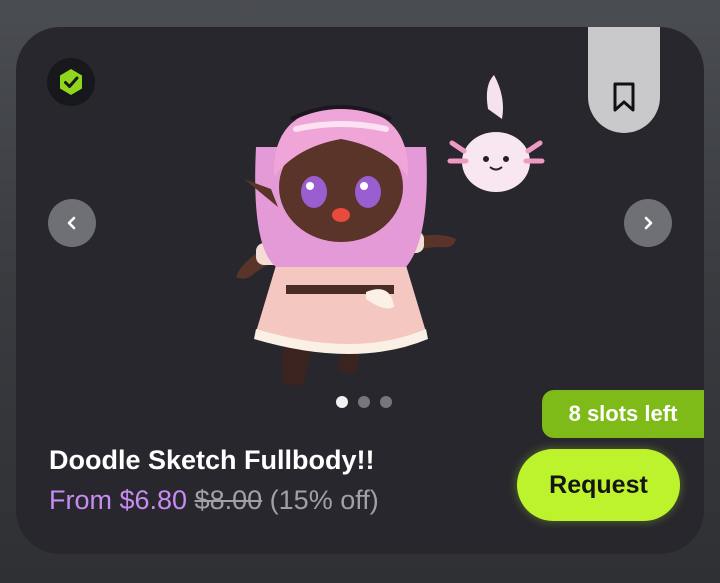  I want to click on verified-badge, so click(71, 82).